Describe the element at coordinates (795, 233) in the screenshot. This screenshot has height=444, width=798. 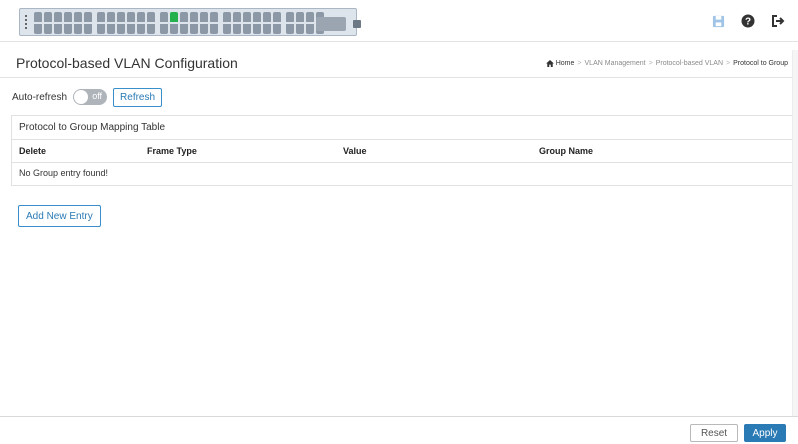
I see `scrollbar` at that location.